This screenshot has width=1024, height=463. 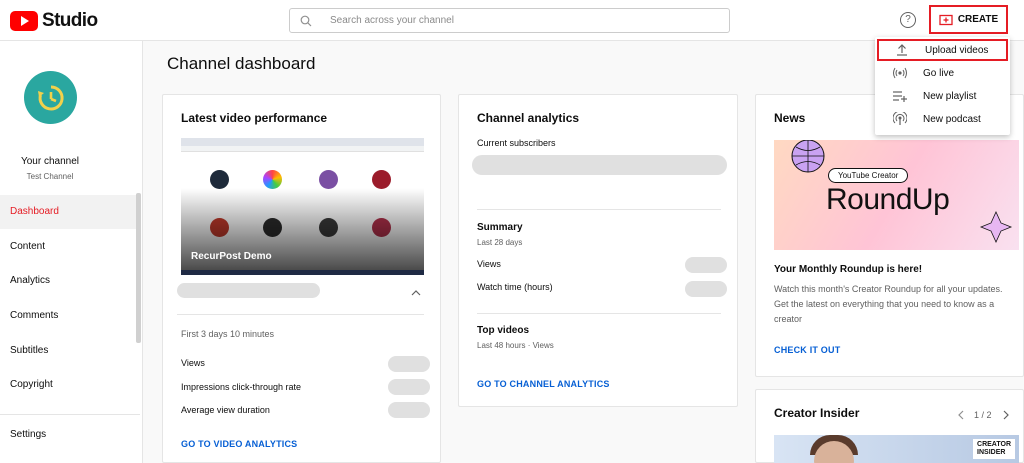 I want to click on video-thumbnail: RecurPost Demo, so click(x=302, y=206).